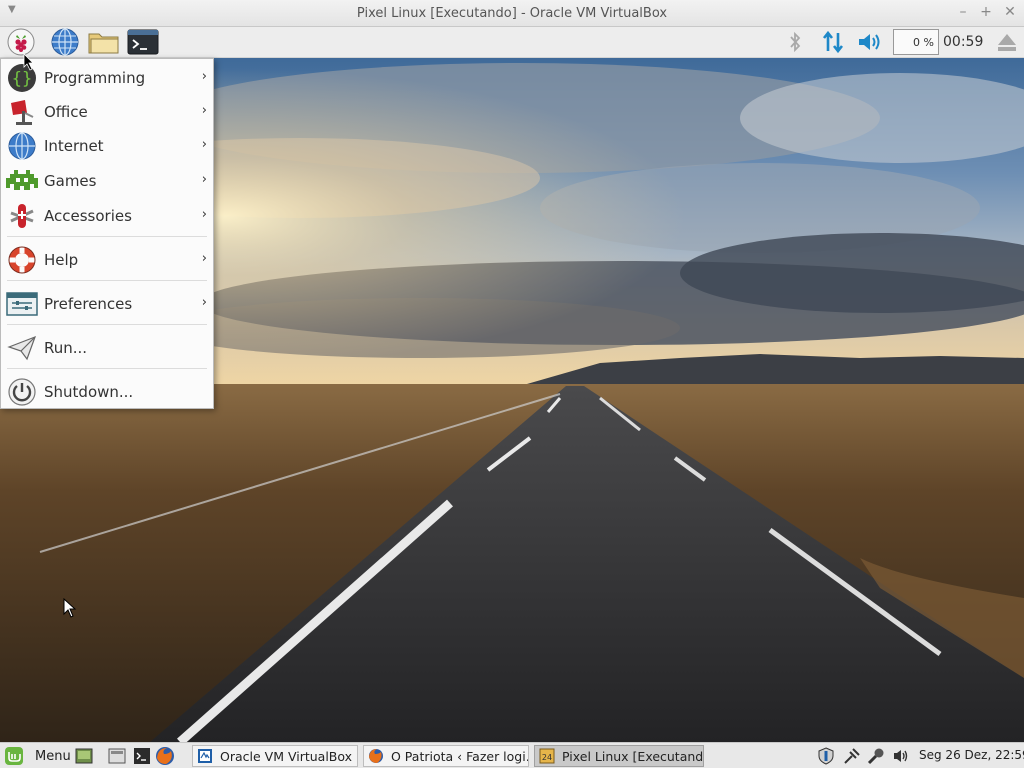  I want to click on minimize-button: –, so click(963, 12).